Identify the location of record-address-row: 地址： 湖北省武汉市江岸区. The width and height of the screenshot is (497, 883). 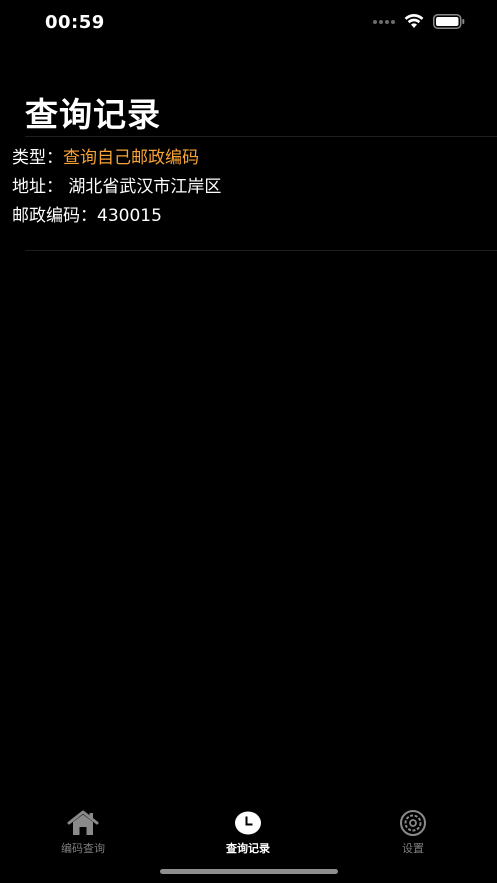
(247, 187).